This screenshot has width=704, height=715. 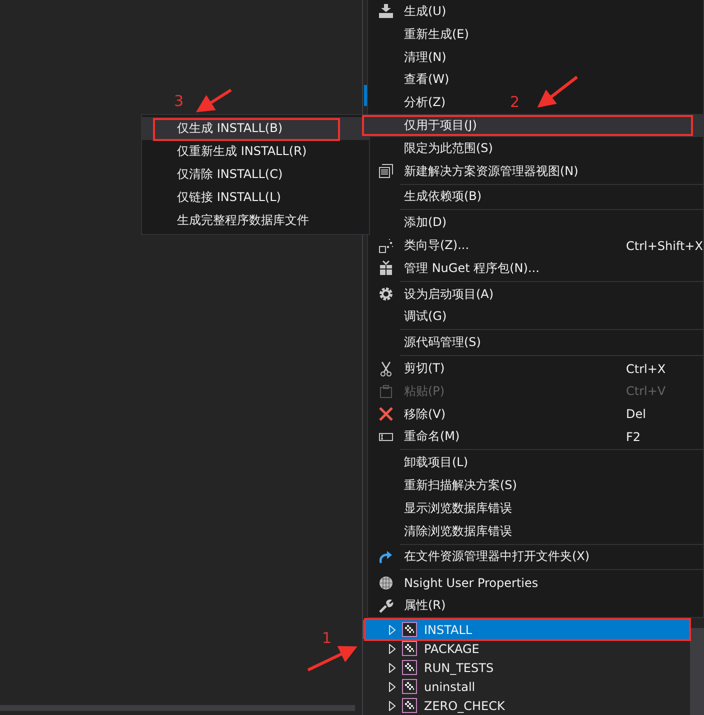 I want to click on menu-item: 添加(D), so click(x=425, y=222).